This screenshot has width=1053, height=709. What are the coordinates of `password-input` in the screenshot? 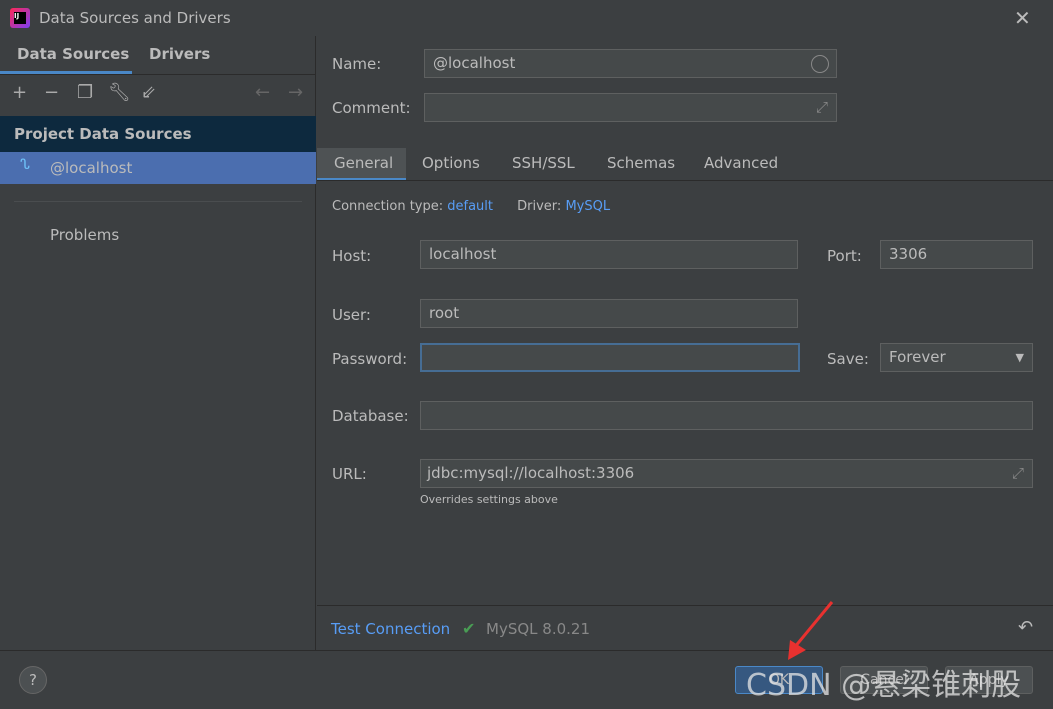 It's located at (610, 357).